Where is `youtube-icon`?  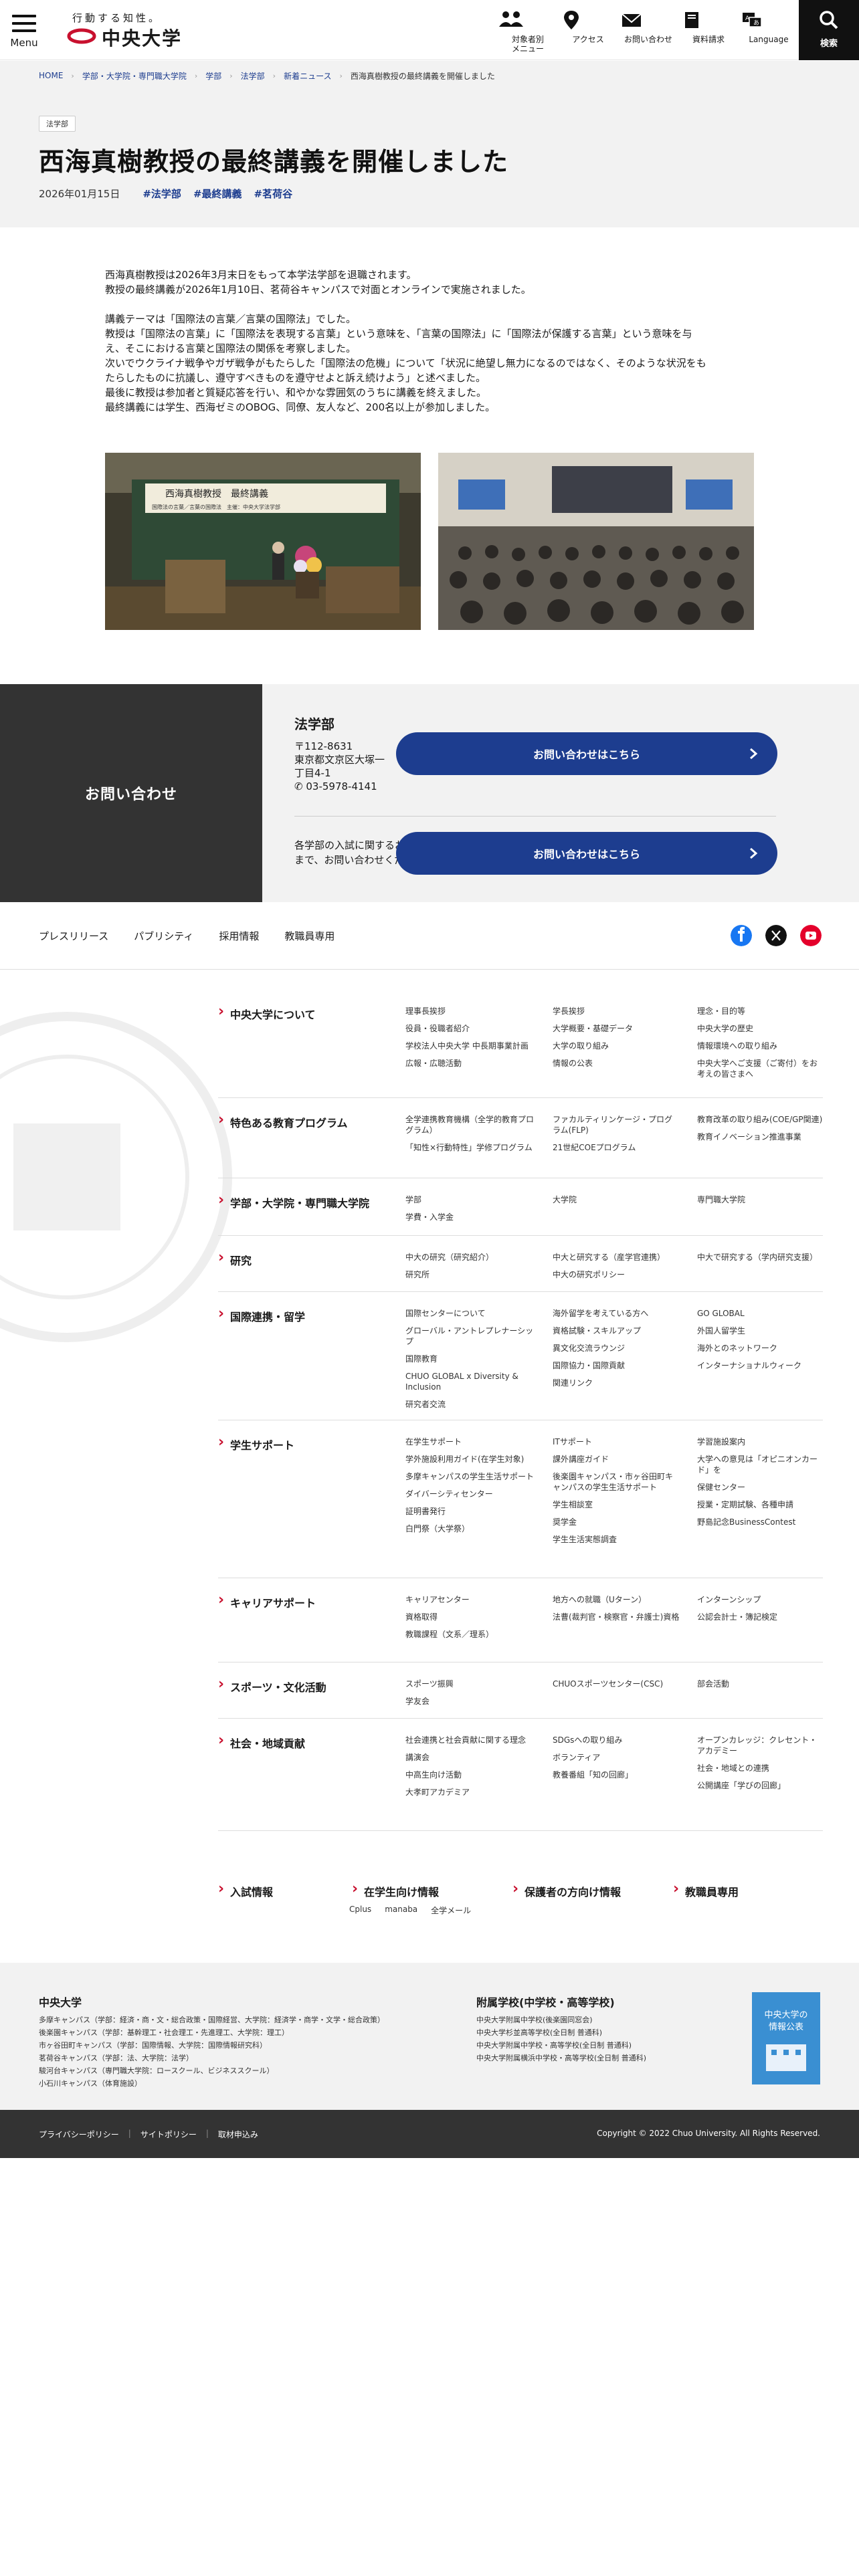 youtube-icon is located at coordinates (811, 935).